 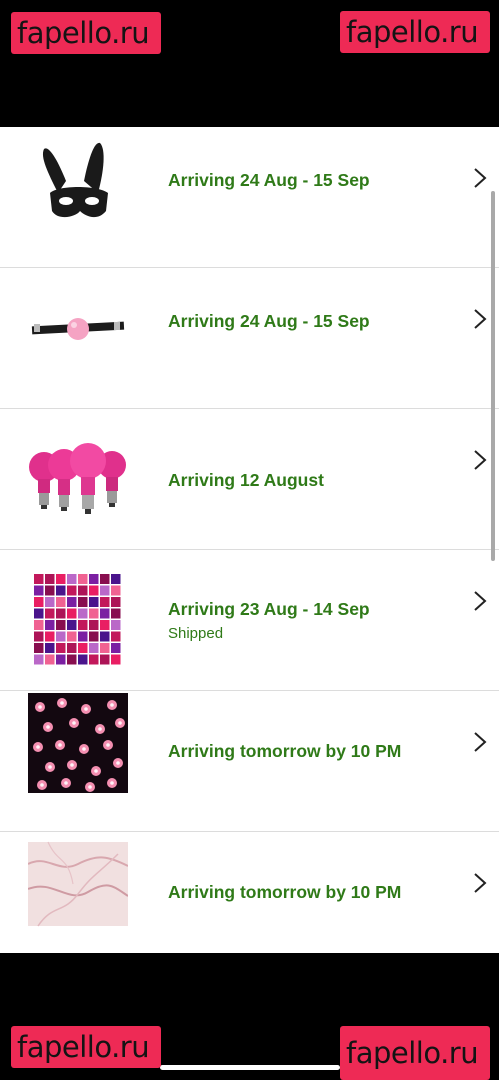 What do you see at coordinates (493, 376) in the screenshot?
I see `scrollbar` at bounding box center [493, 376].